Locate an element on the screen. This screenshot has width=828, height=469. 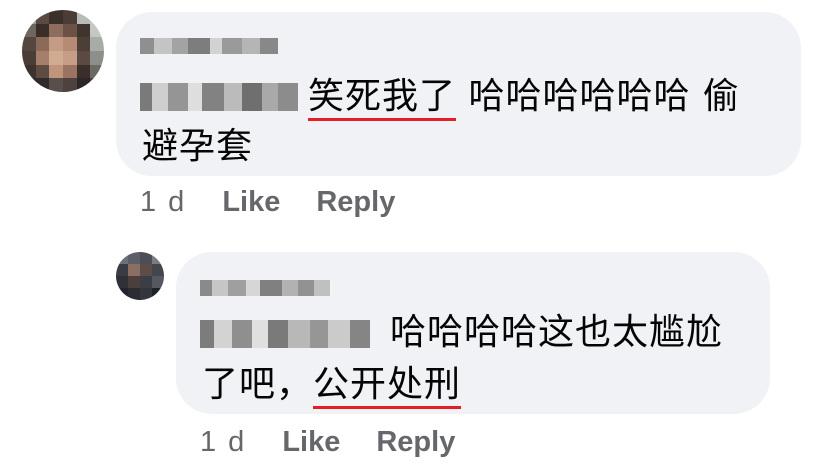
reply-text-prefix: 了吧， is located at coordinates (258, 384).